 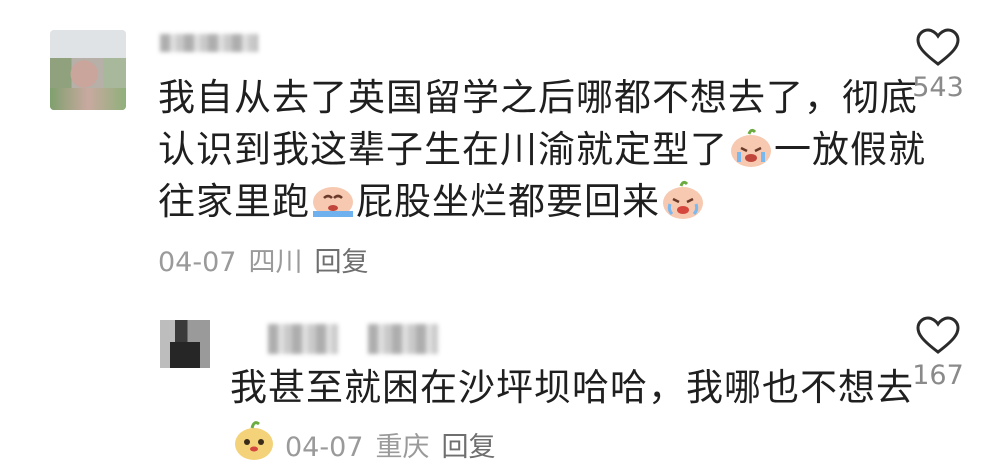 I want to click on like-button: 543, so click(x=938, y=65).